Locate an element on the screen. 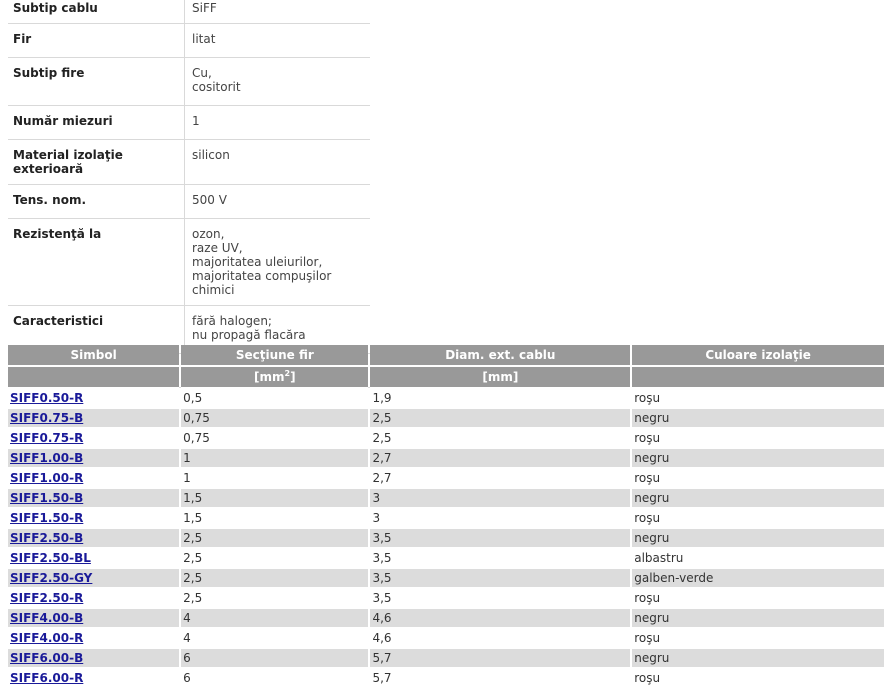 Image resolution: width=896 pixels, height=690 pixels. spec-row: Număr miezuri 1 is located at coordinates (189, 122).